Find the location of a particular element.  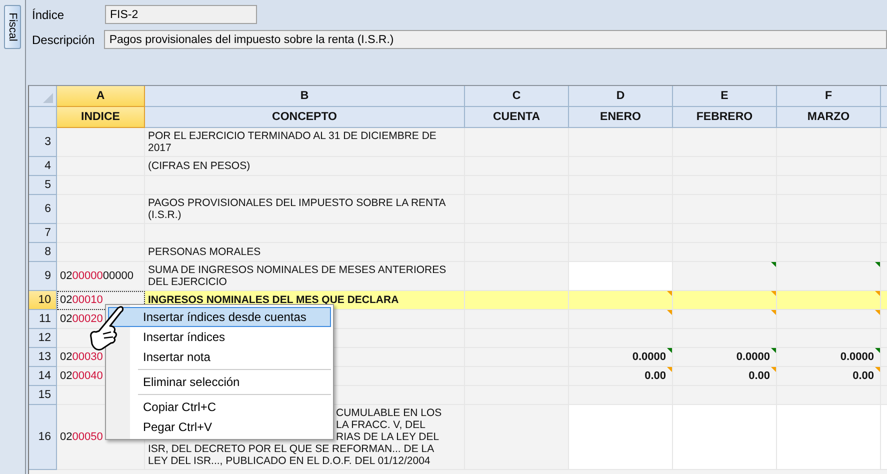

row-number: 7 is located at coordinates (43, 233).